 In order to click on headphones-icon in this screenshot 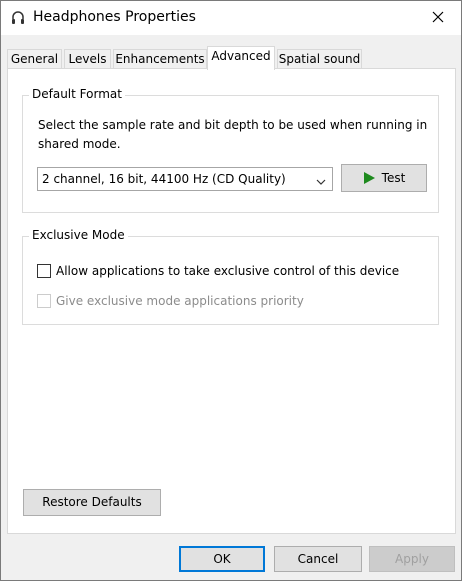, I will do `click(18, 18)`.